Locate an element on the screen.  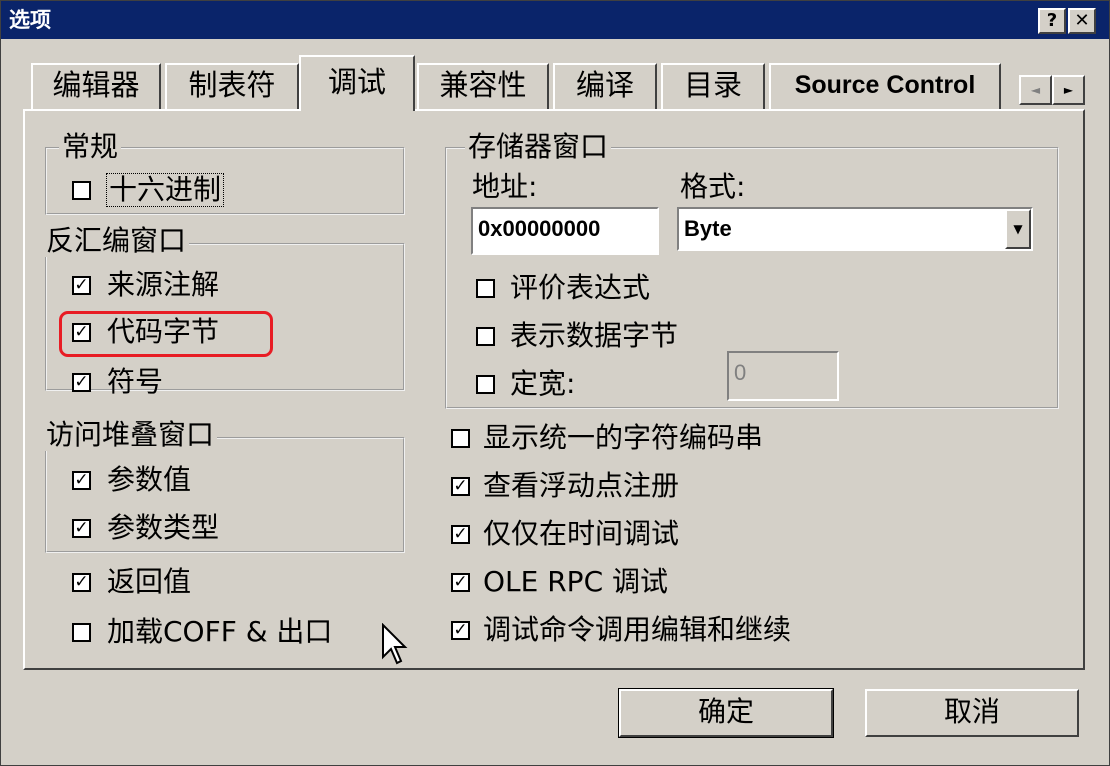
source-annotation-checkbox: ✓ is located at coordinates (81, 285).